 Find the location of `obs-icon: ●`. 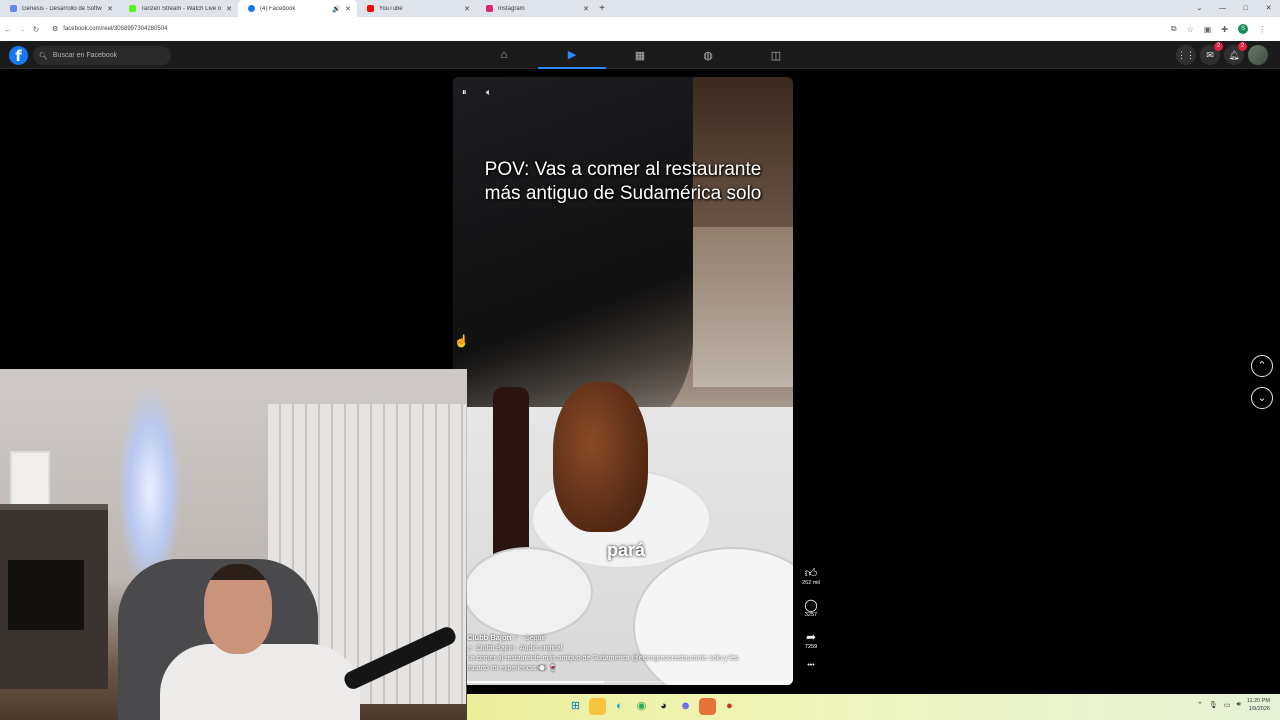

obs-icon: ● is located at coordinates (729, 706).